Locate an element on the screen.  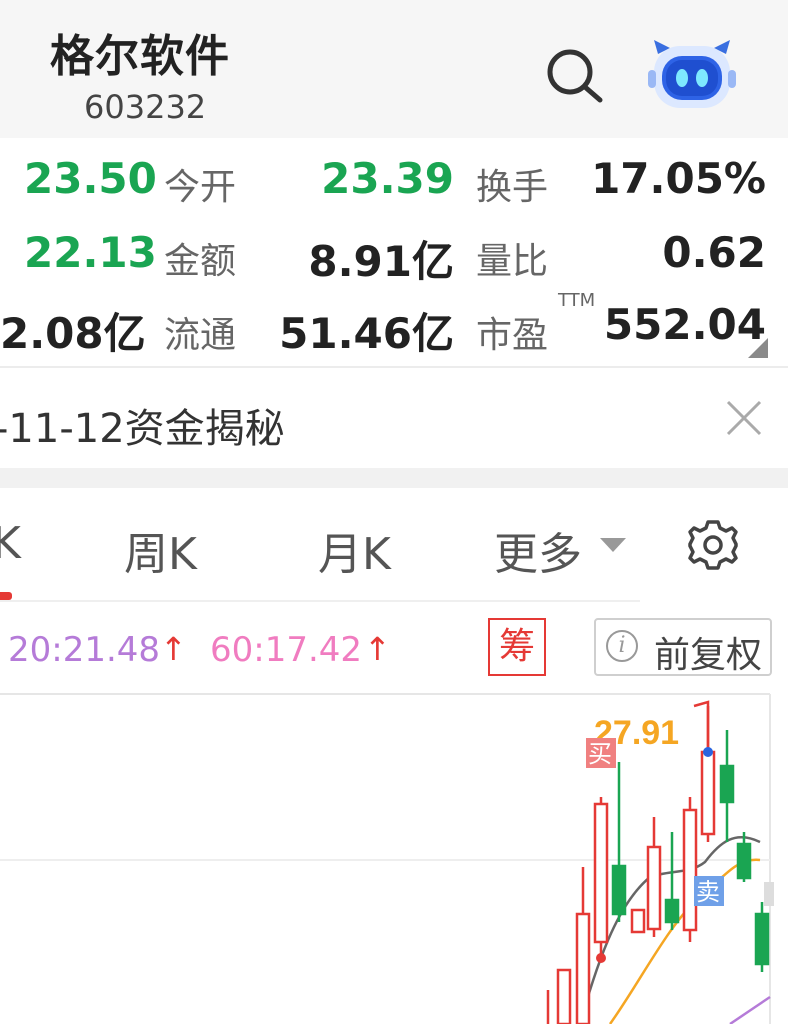
ma20-value: 20:21.48 is located at coordinates (84, 650).